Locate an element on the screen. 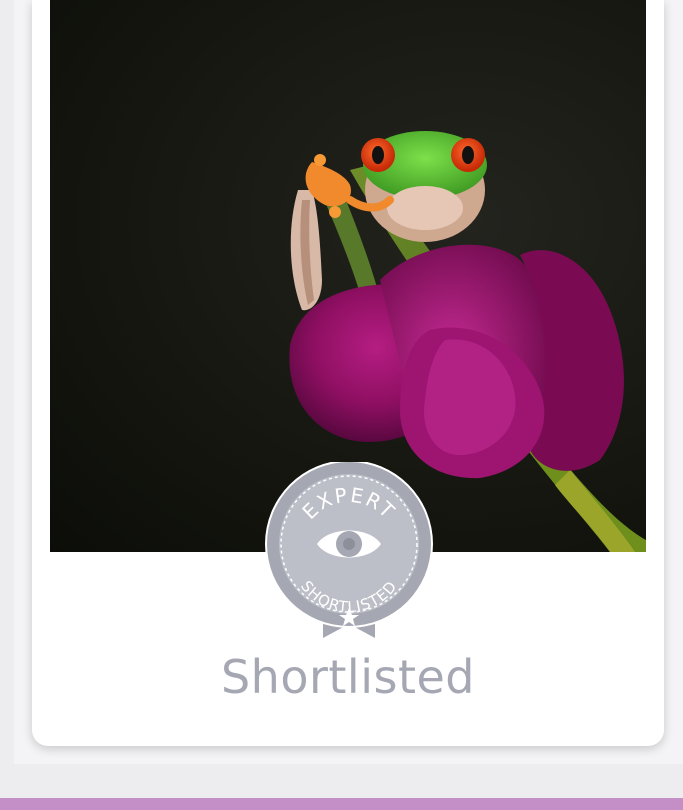 This screenshot has width=683, height=810. expert-shortlisted-badge: EXPERT SHORTLISTED is located at coordinates (349, 549).